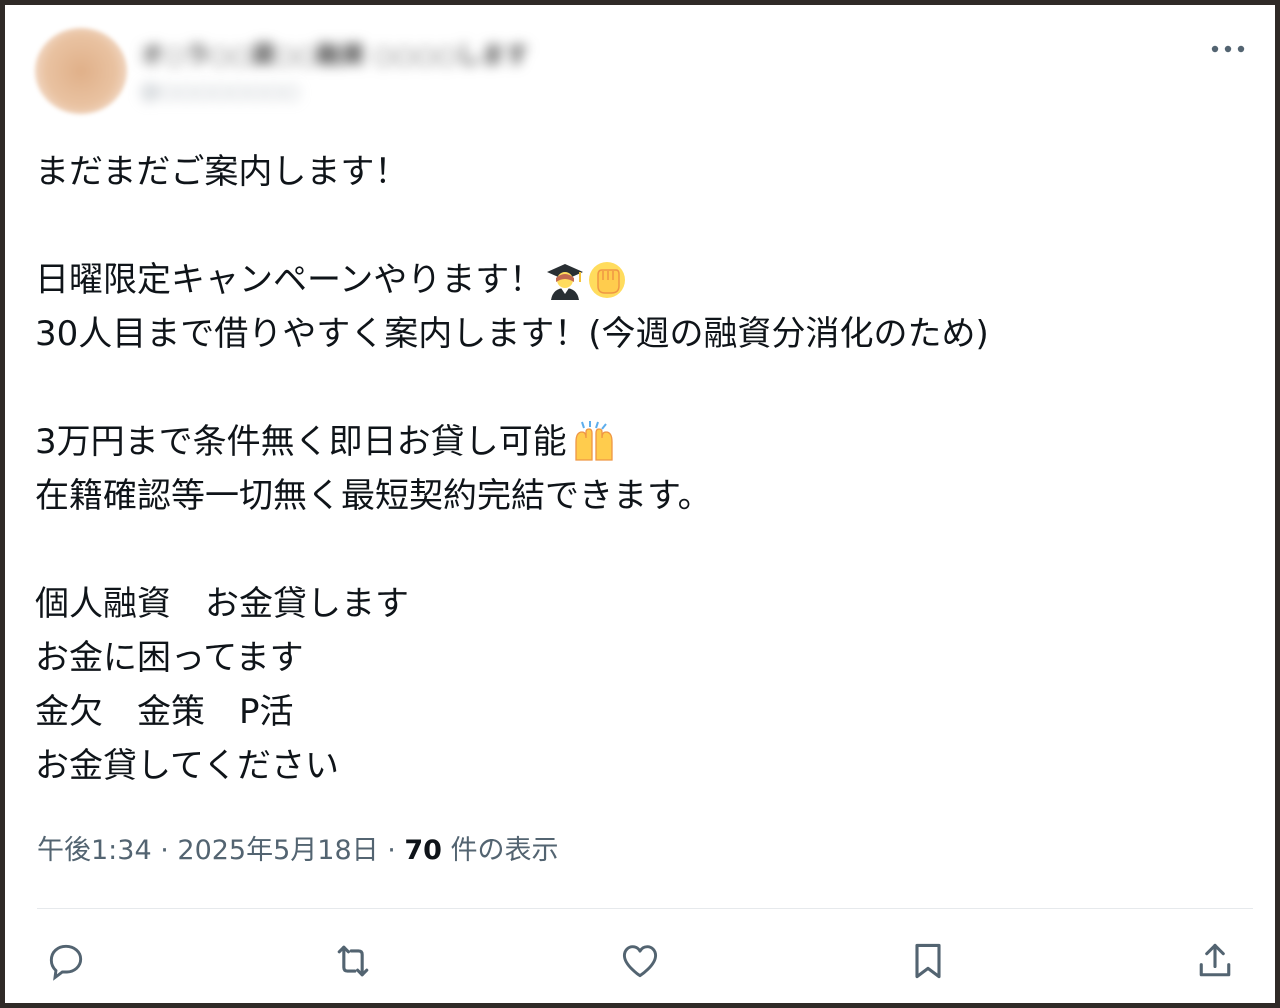  I want to click on bookmark-button, so click(928, 961).